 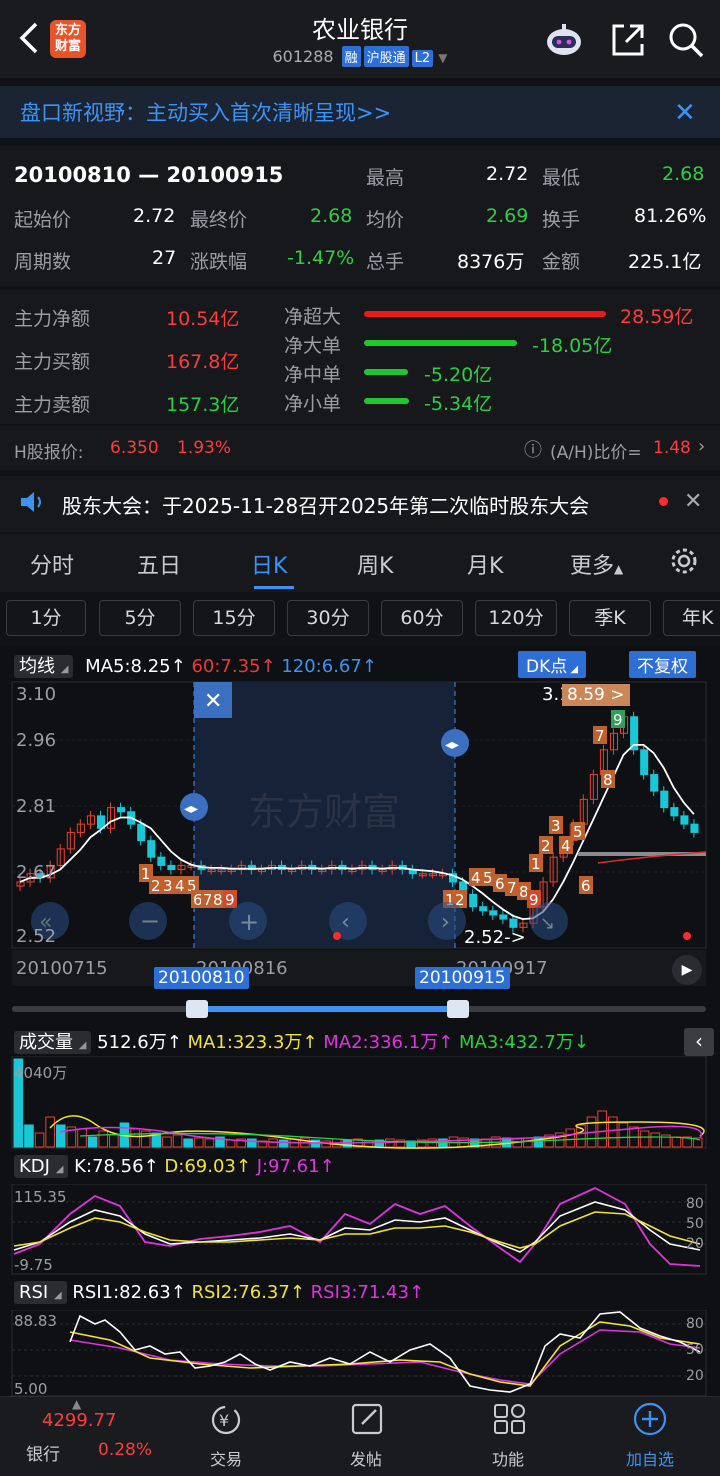 What do you see at coordinates (57, 1295) in the screenshot?
I see `rsi-dropdown-icon: ◢` at bounding box center [57, 1295].